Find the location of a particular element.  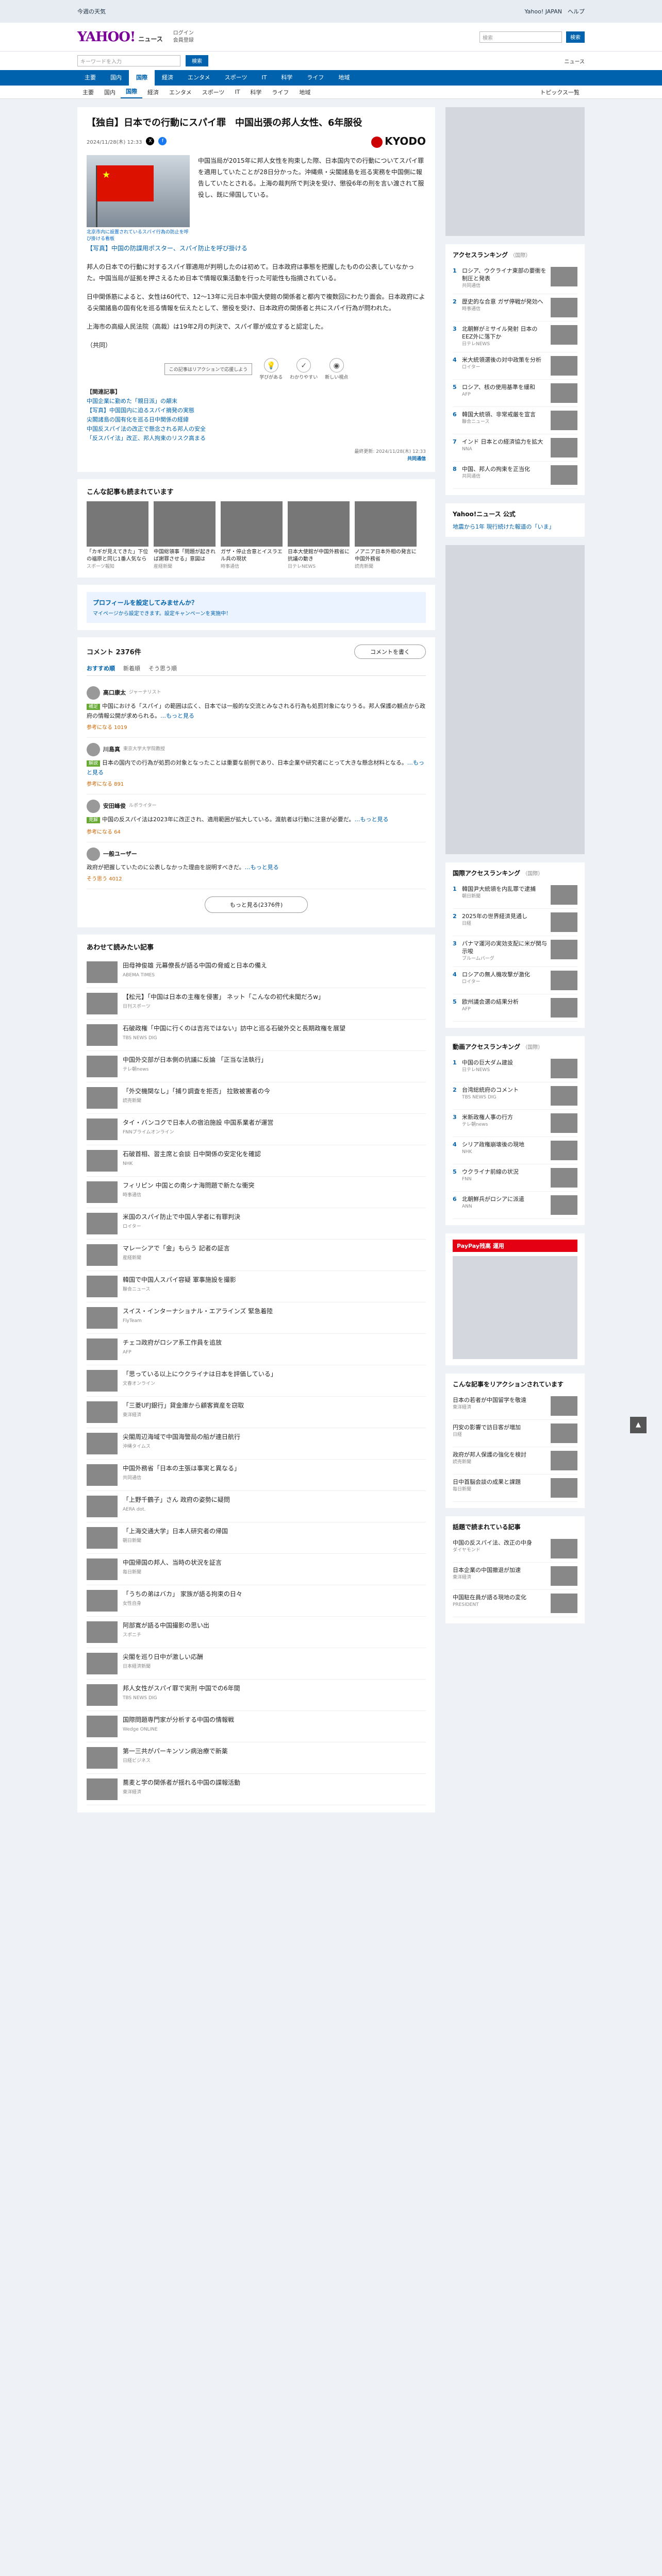

recommended-item: 「カギが見えてきた」下位の福原と同じ1番人気なら スポーツ報知 is located at coordinates (117, 535).